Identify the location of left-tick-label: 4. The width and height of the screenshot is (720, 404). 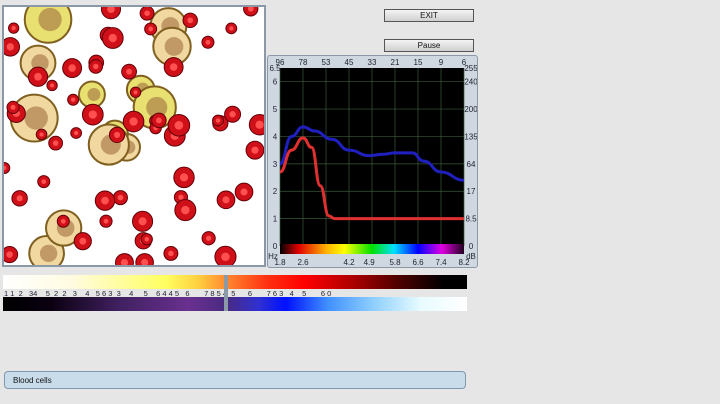
(275, 136).